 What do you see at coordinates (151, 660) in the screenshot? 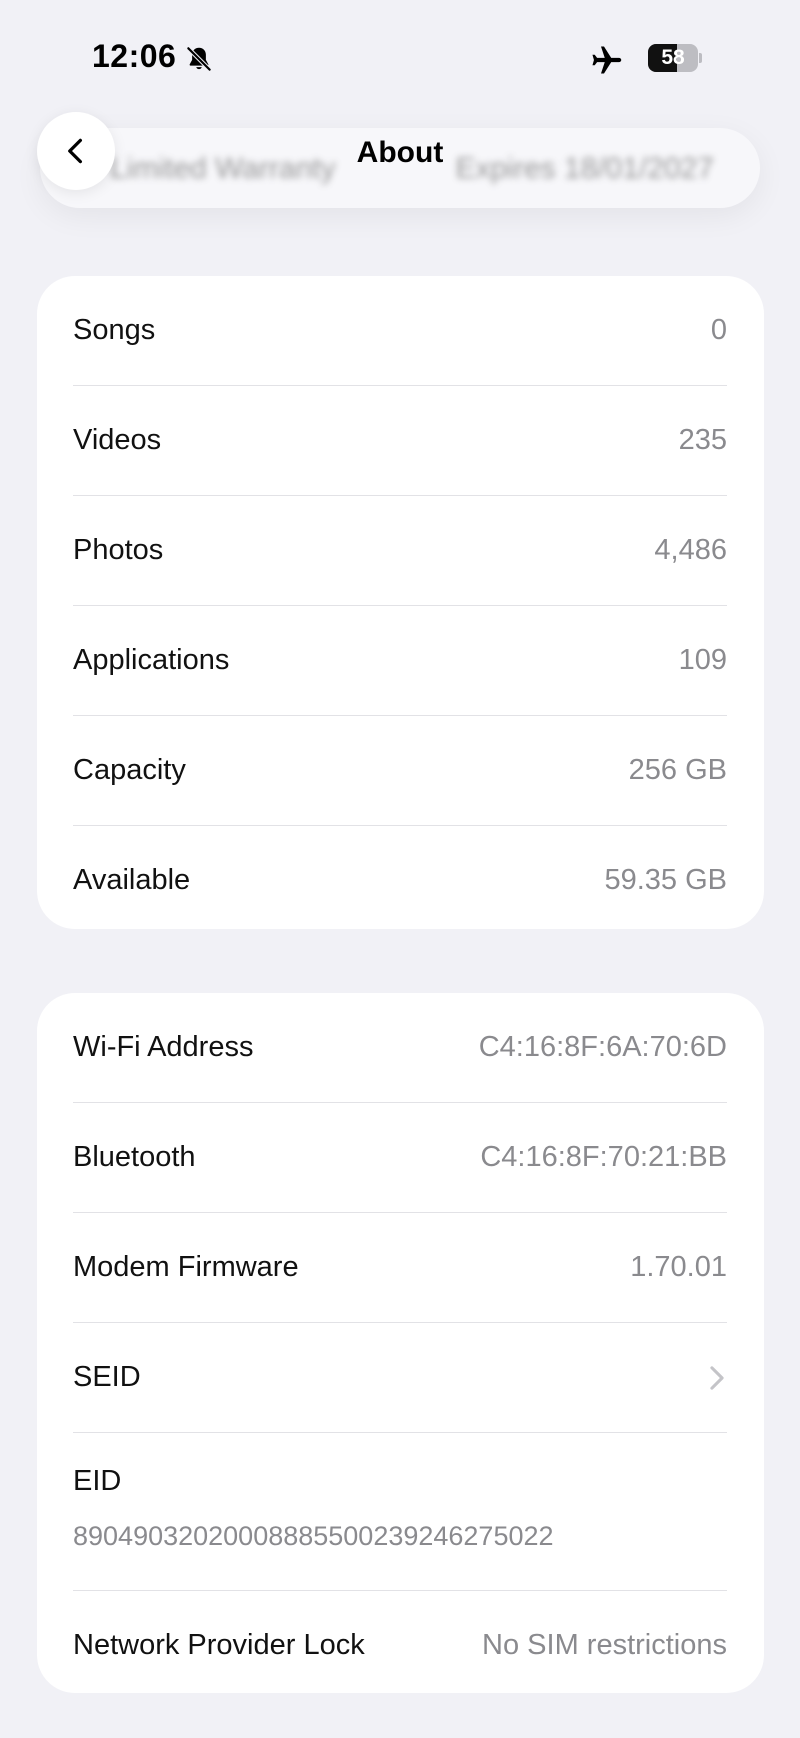
I see `row-label: Applications` at bounding box center [151, 660].